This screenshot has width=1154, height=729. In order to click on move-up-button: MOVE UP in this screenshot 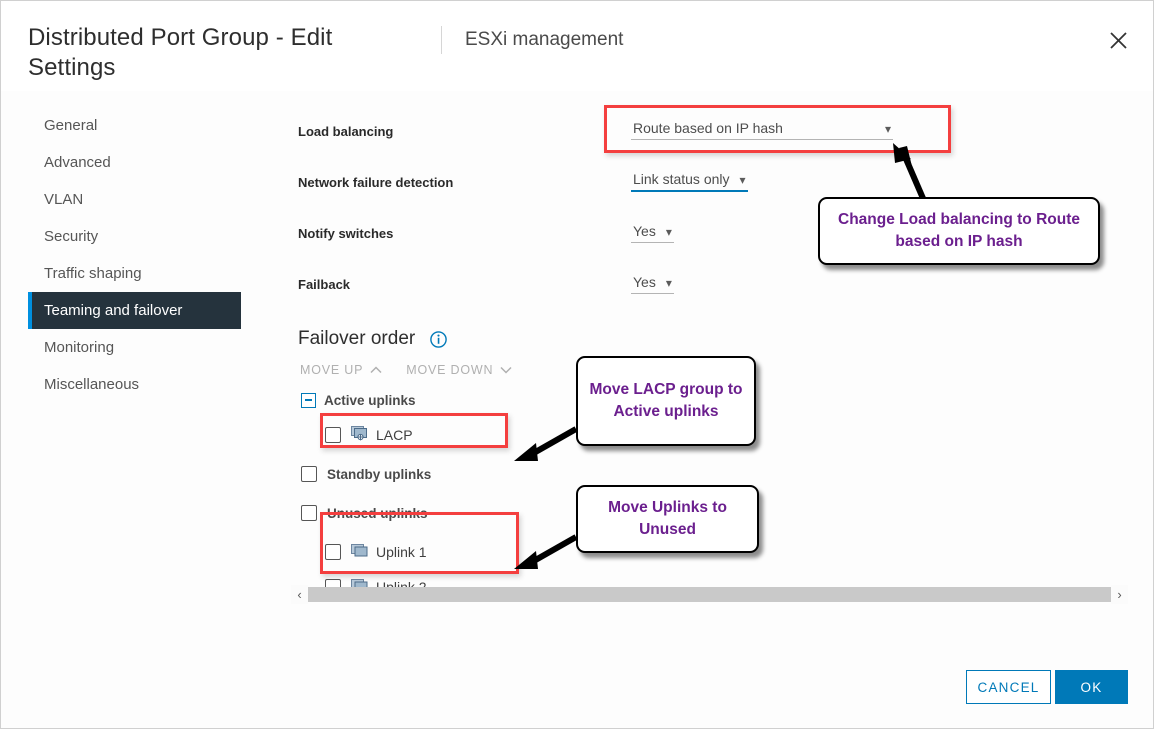, I will do `click(341, 370)`.